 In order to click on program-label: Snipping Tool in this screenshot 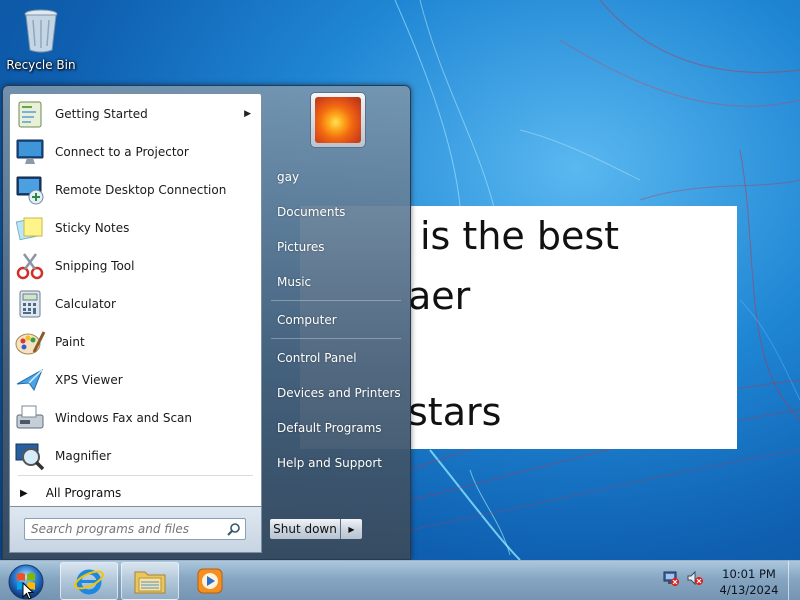, I will do `click(95, 266)`.